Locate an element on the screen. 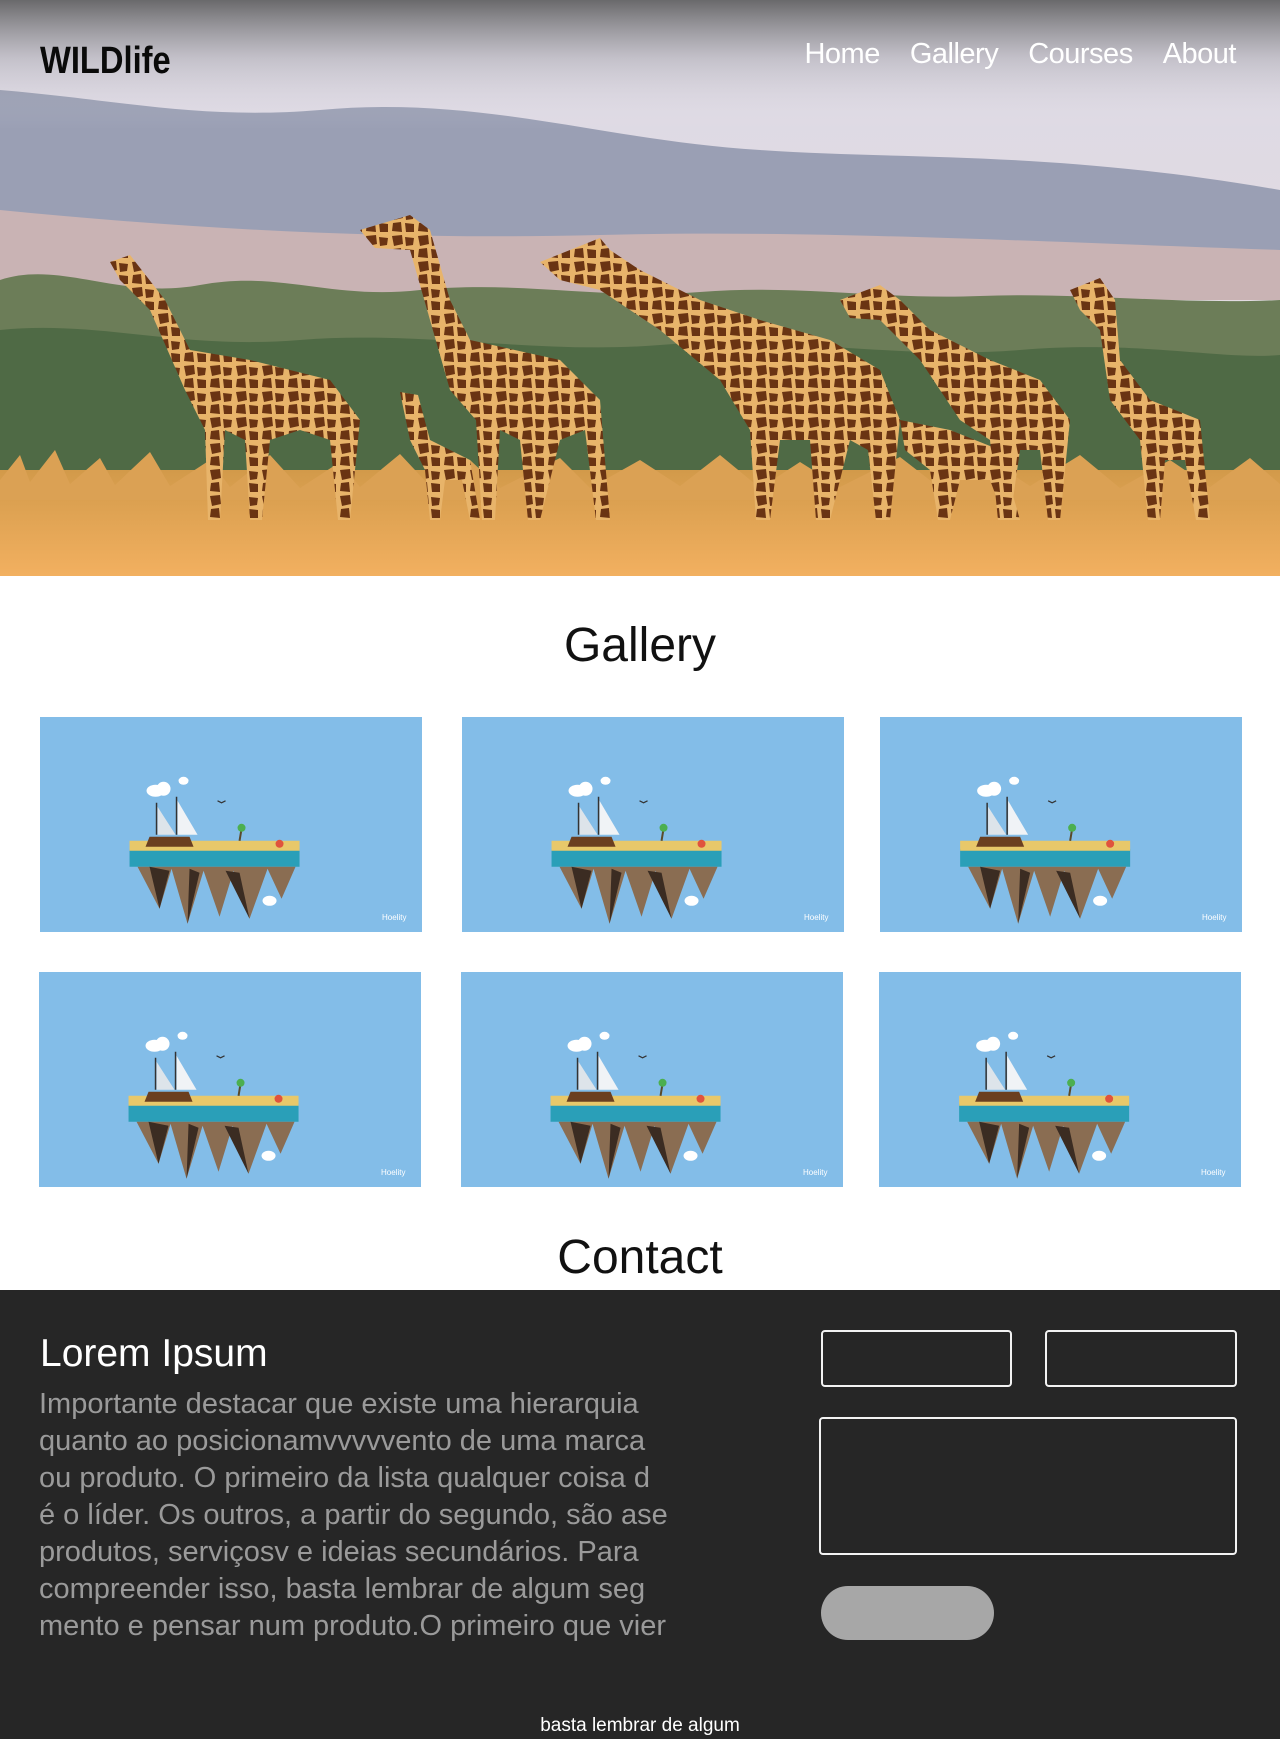  nav-link-courses: Courses is located at coordinates (1080, 54).